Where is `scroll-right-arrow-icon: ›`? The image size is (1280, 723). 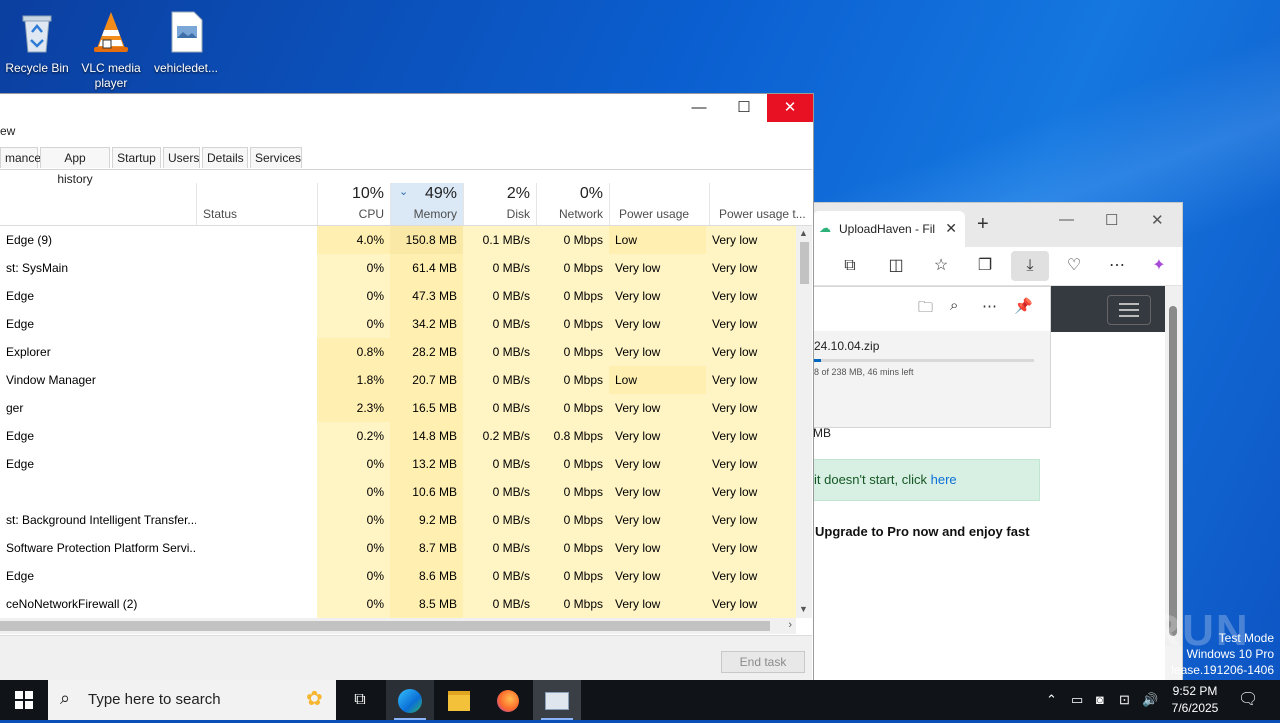
scroll-right-arrow-icon: › is located at coordinates (790, 625).